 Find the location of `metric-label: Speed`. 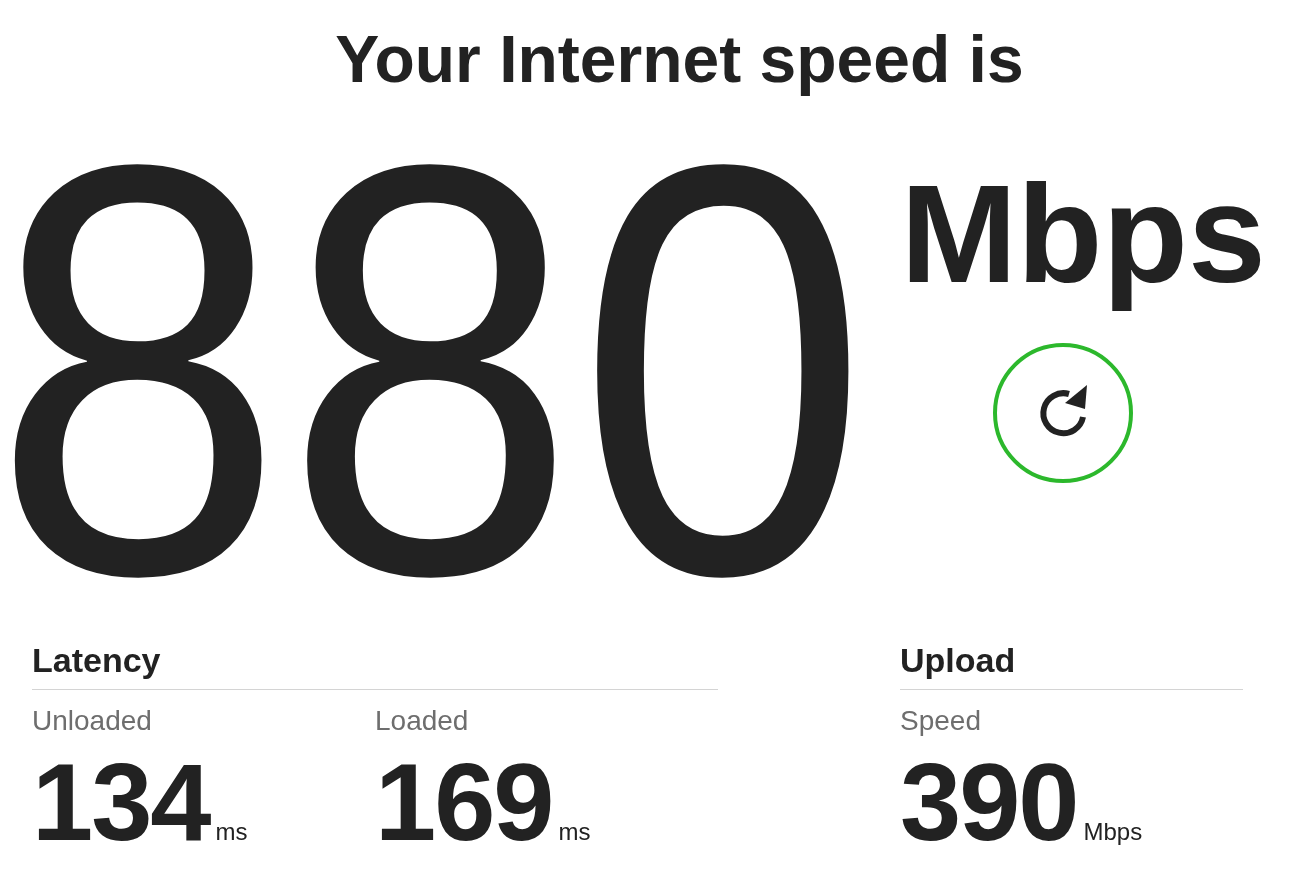

metric-label: Speed is located at coordinates (941, 720).